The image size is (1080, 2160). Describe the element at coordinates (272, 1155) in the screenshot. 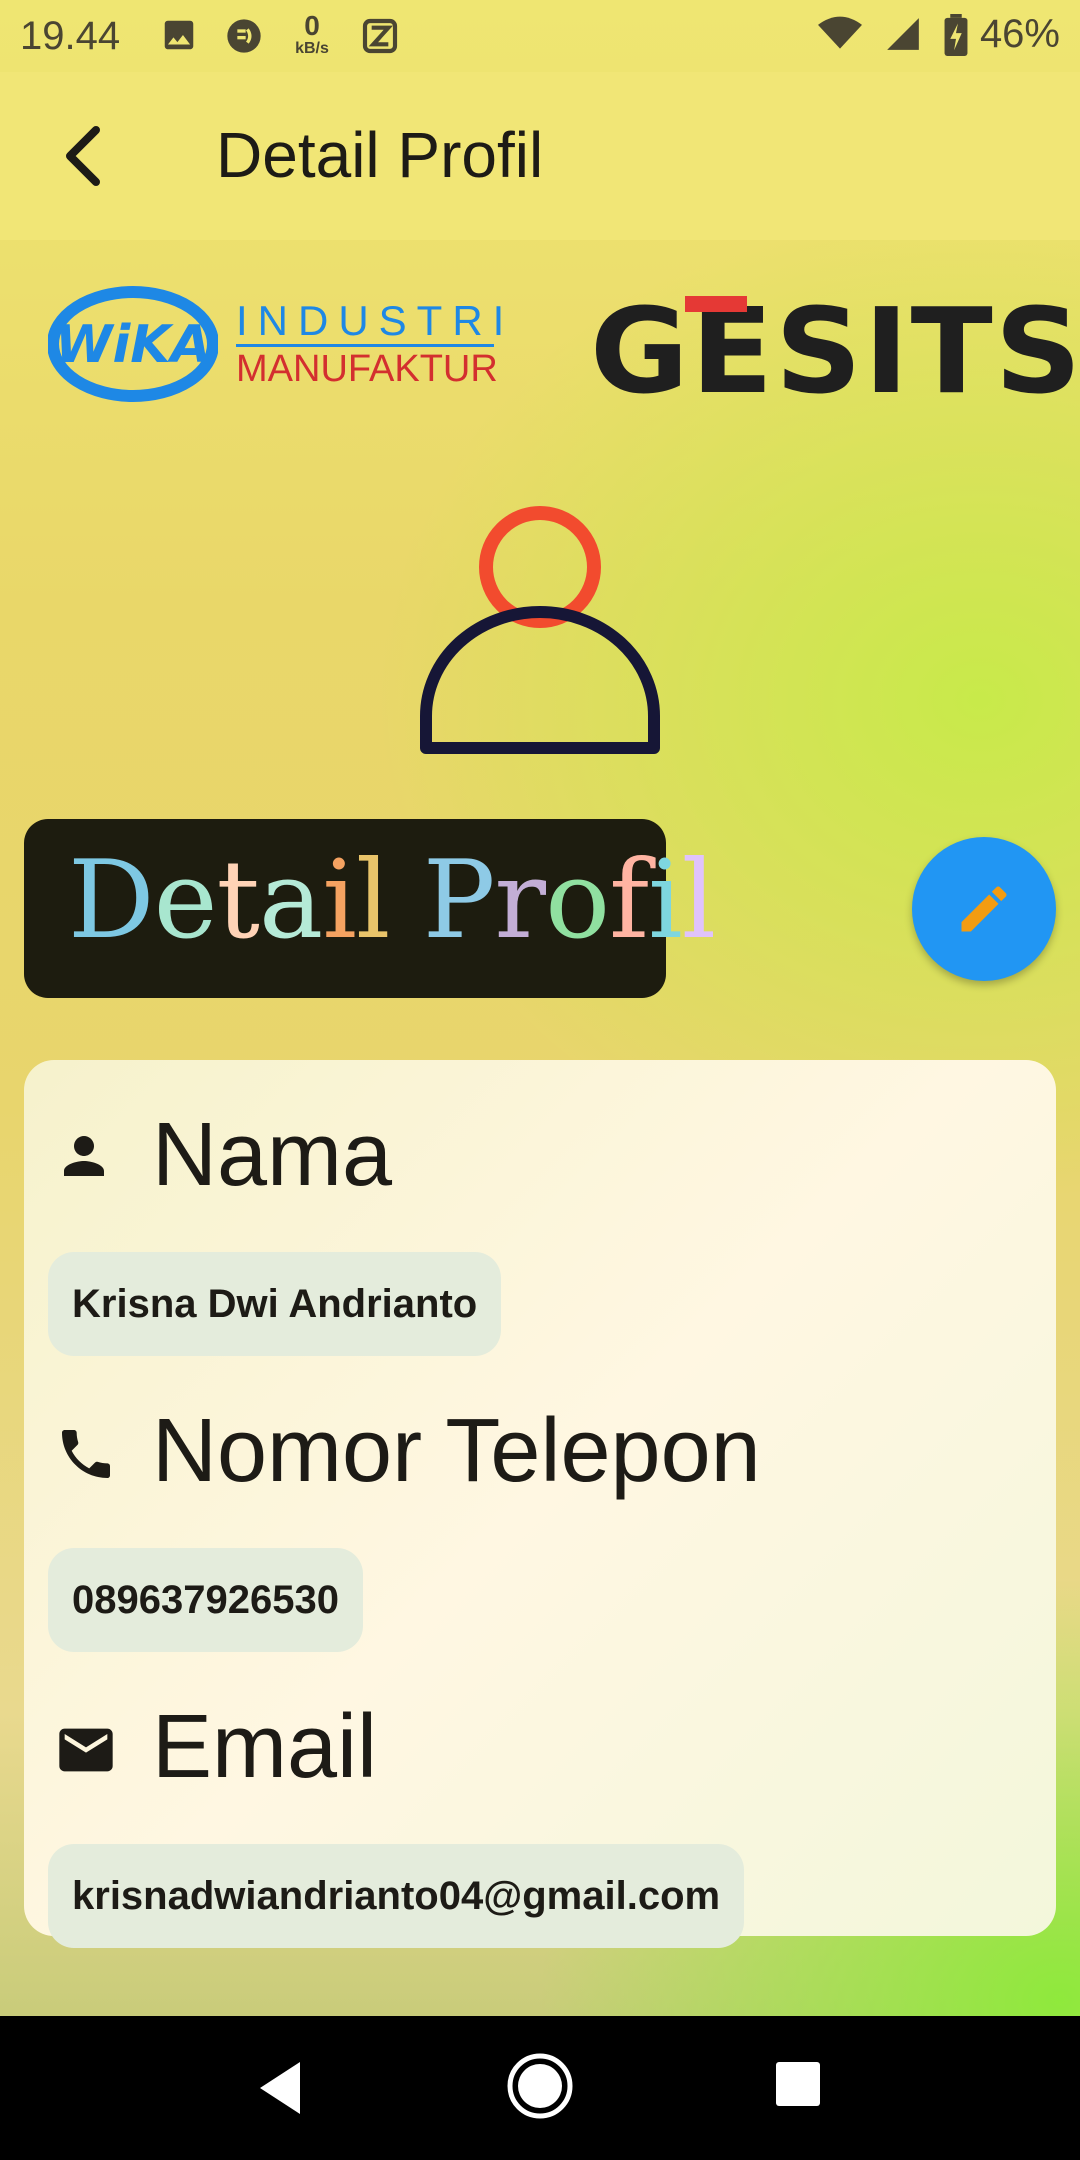

I see `name-label: Nama` at that location.